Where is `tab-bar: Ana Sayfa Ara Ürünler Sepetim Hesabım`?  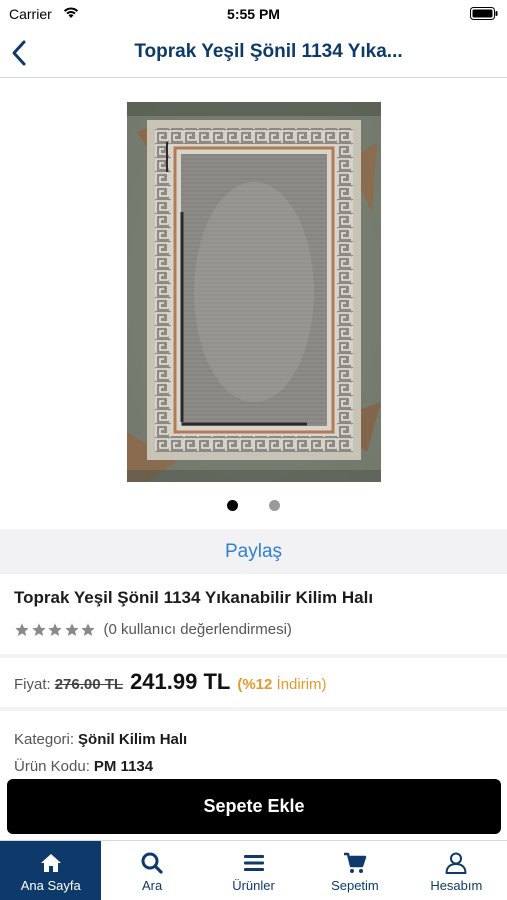
tab-bar: Ana Sayfa Ara Ürünler Sepetim Hesabım is located at coordinates (253, 870).